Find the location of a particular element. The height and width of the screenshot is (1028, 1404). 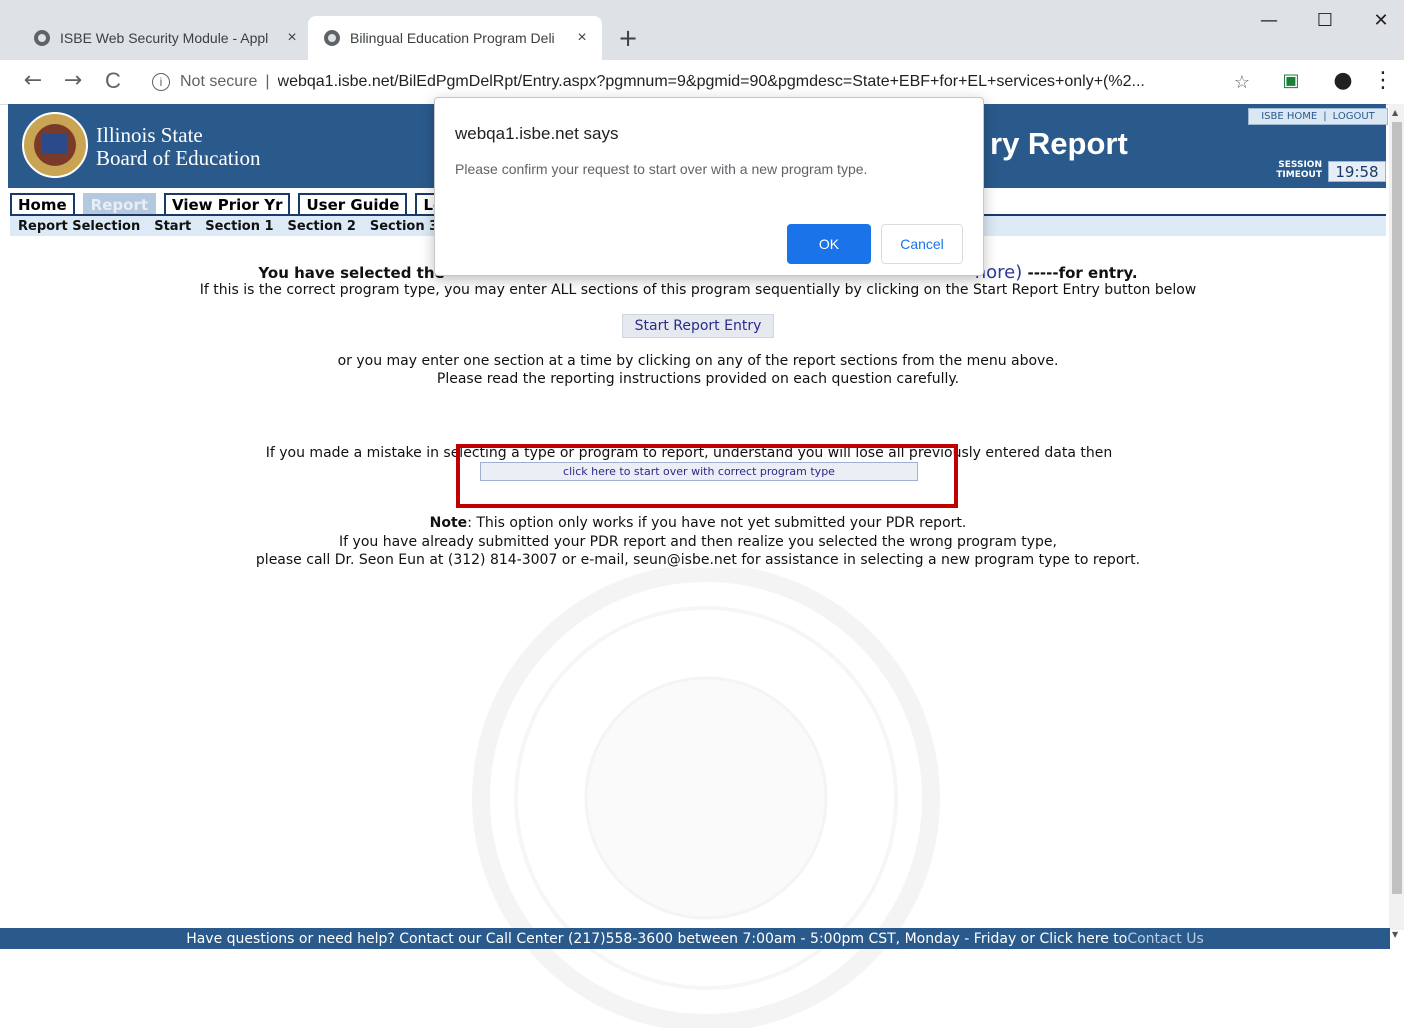

selected-suffix: -----for entry. is located at coordinates (1080, 273).